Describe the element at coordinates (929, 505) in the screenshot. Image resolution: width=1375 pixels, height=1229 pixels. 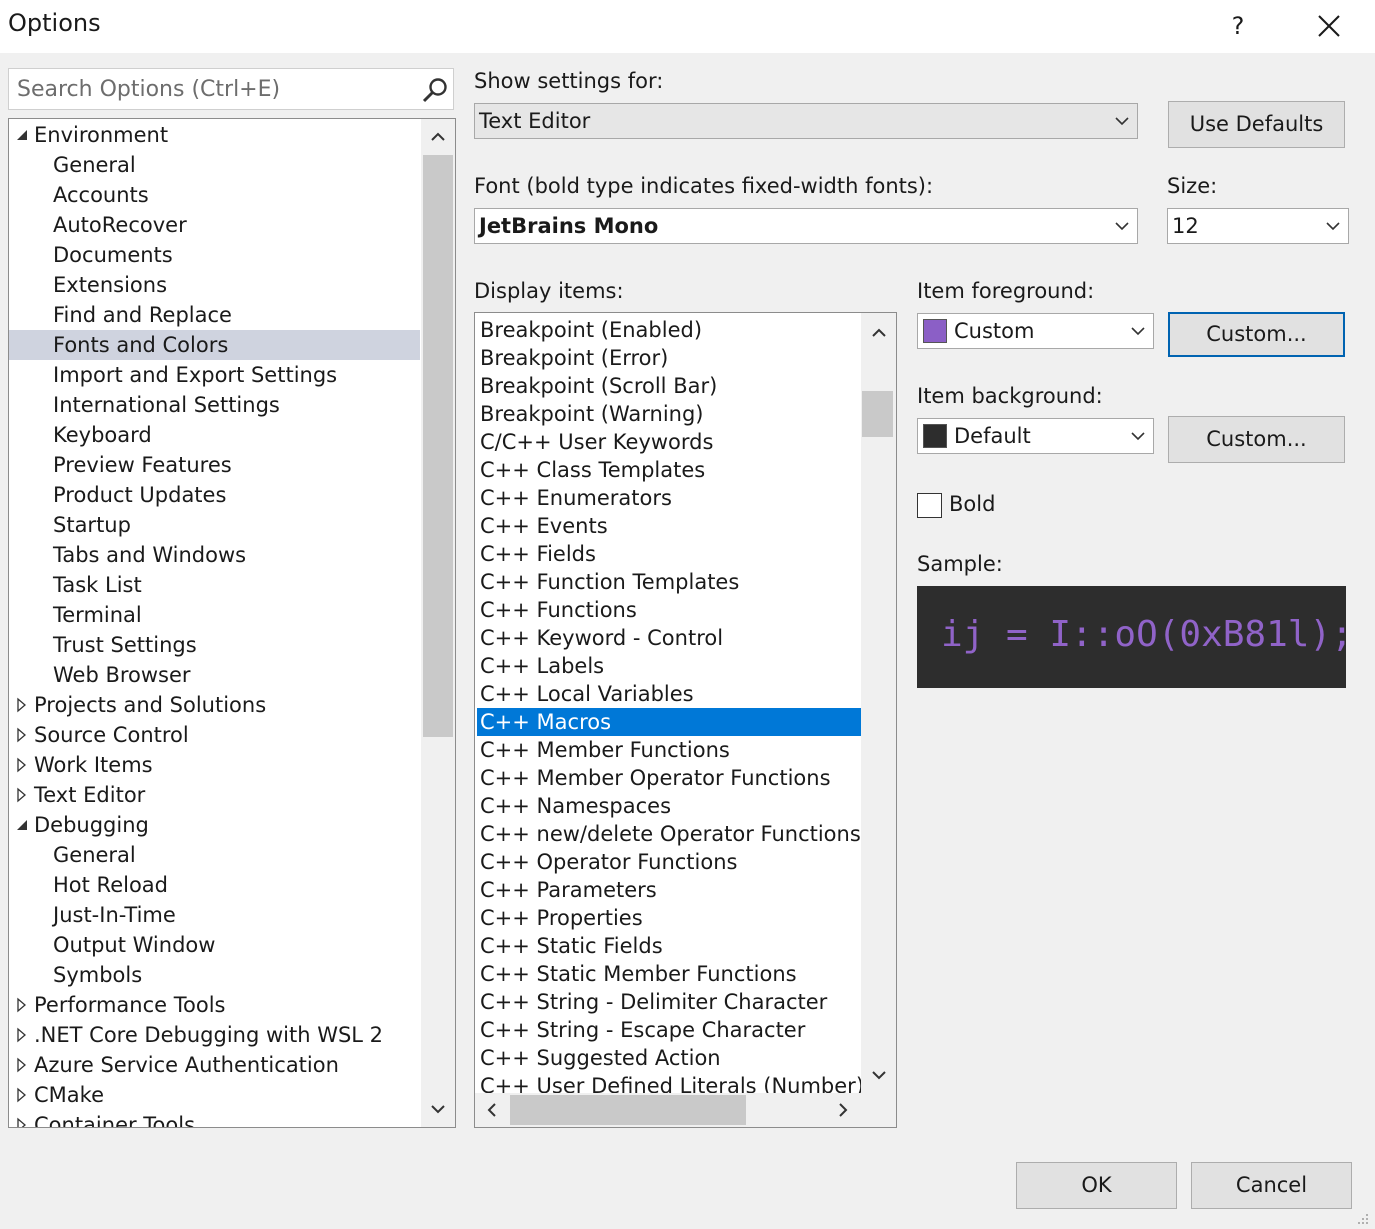
I see `bold-checkbox` at that location.